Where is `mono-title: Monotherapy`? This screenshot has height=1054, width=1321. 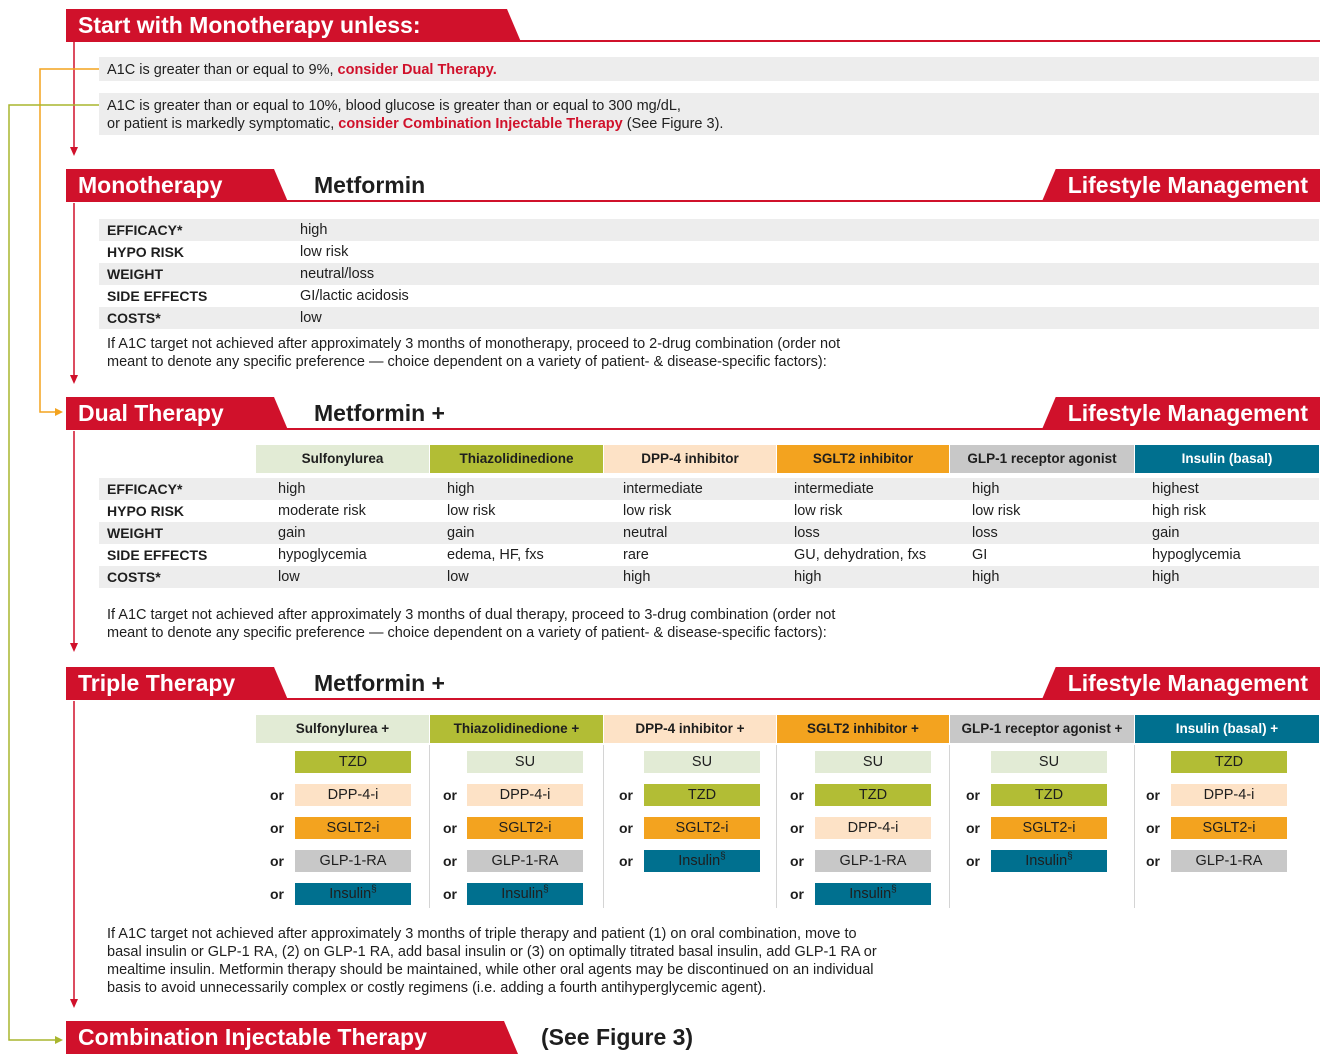
mono-title: Monotherapy is located at coordinates (177, 185).